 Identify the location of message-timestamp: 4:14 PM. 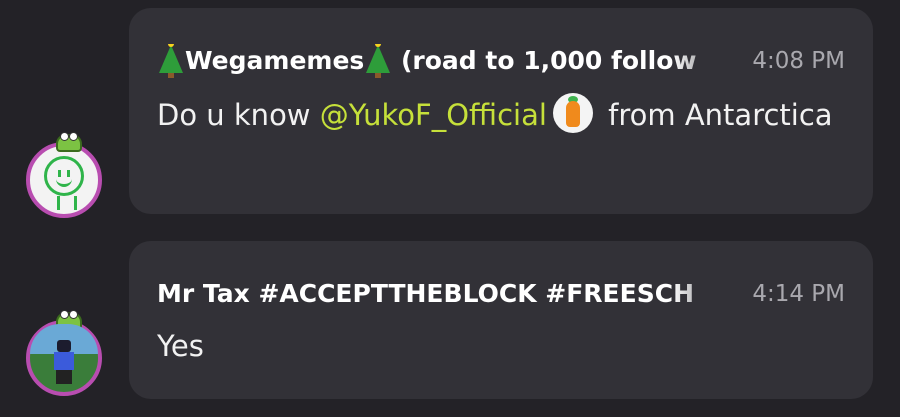
(798, 294).